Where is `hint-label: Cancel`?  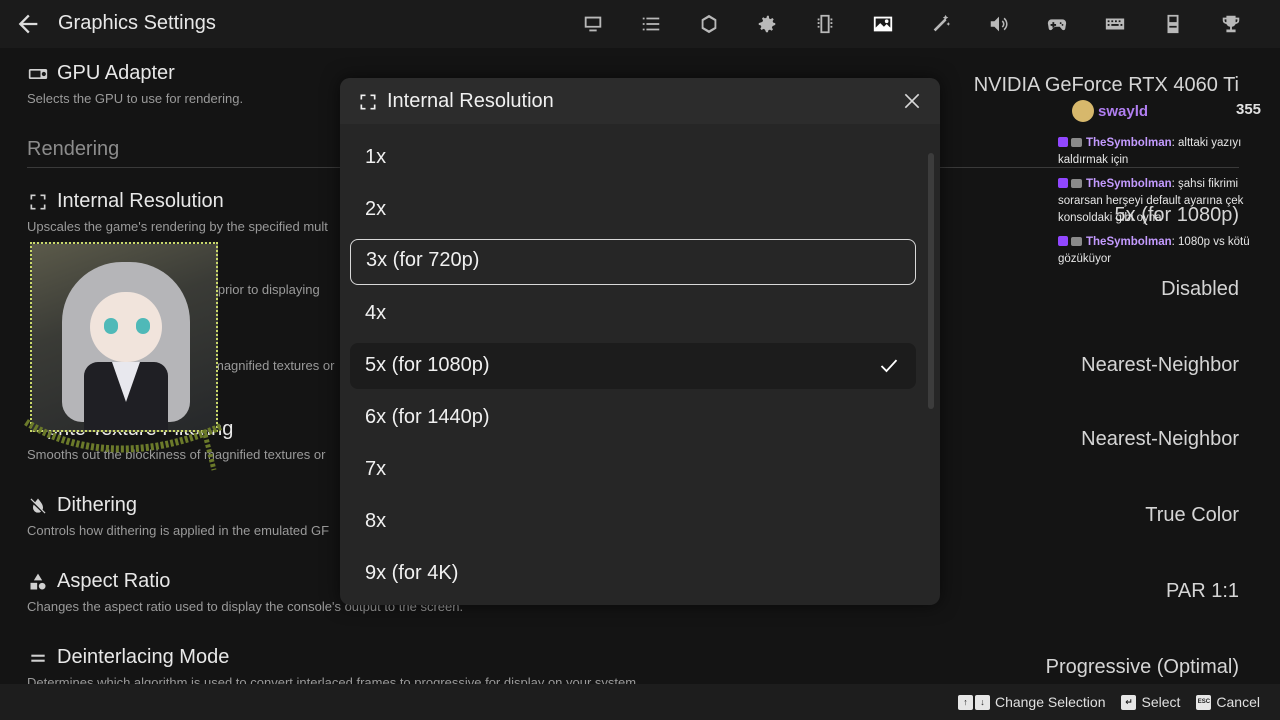 hint-label: Cancel is located at coordinates (1238, 702).